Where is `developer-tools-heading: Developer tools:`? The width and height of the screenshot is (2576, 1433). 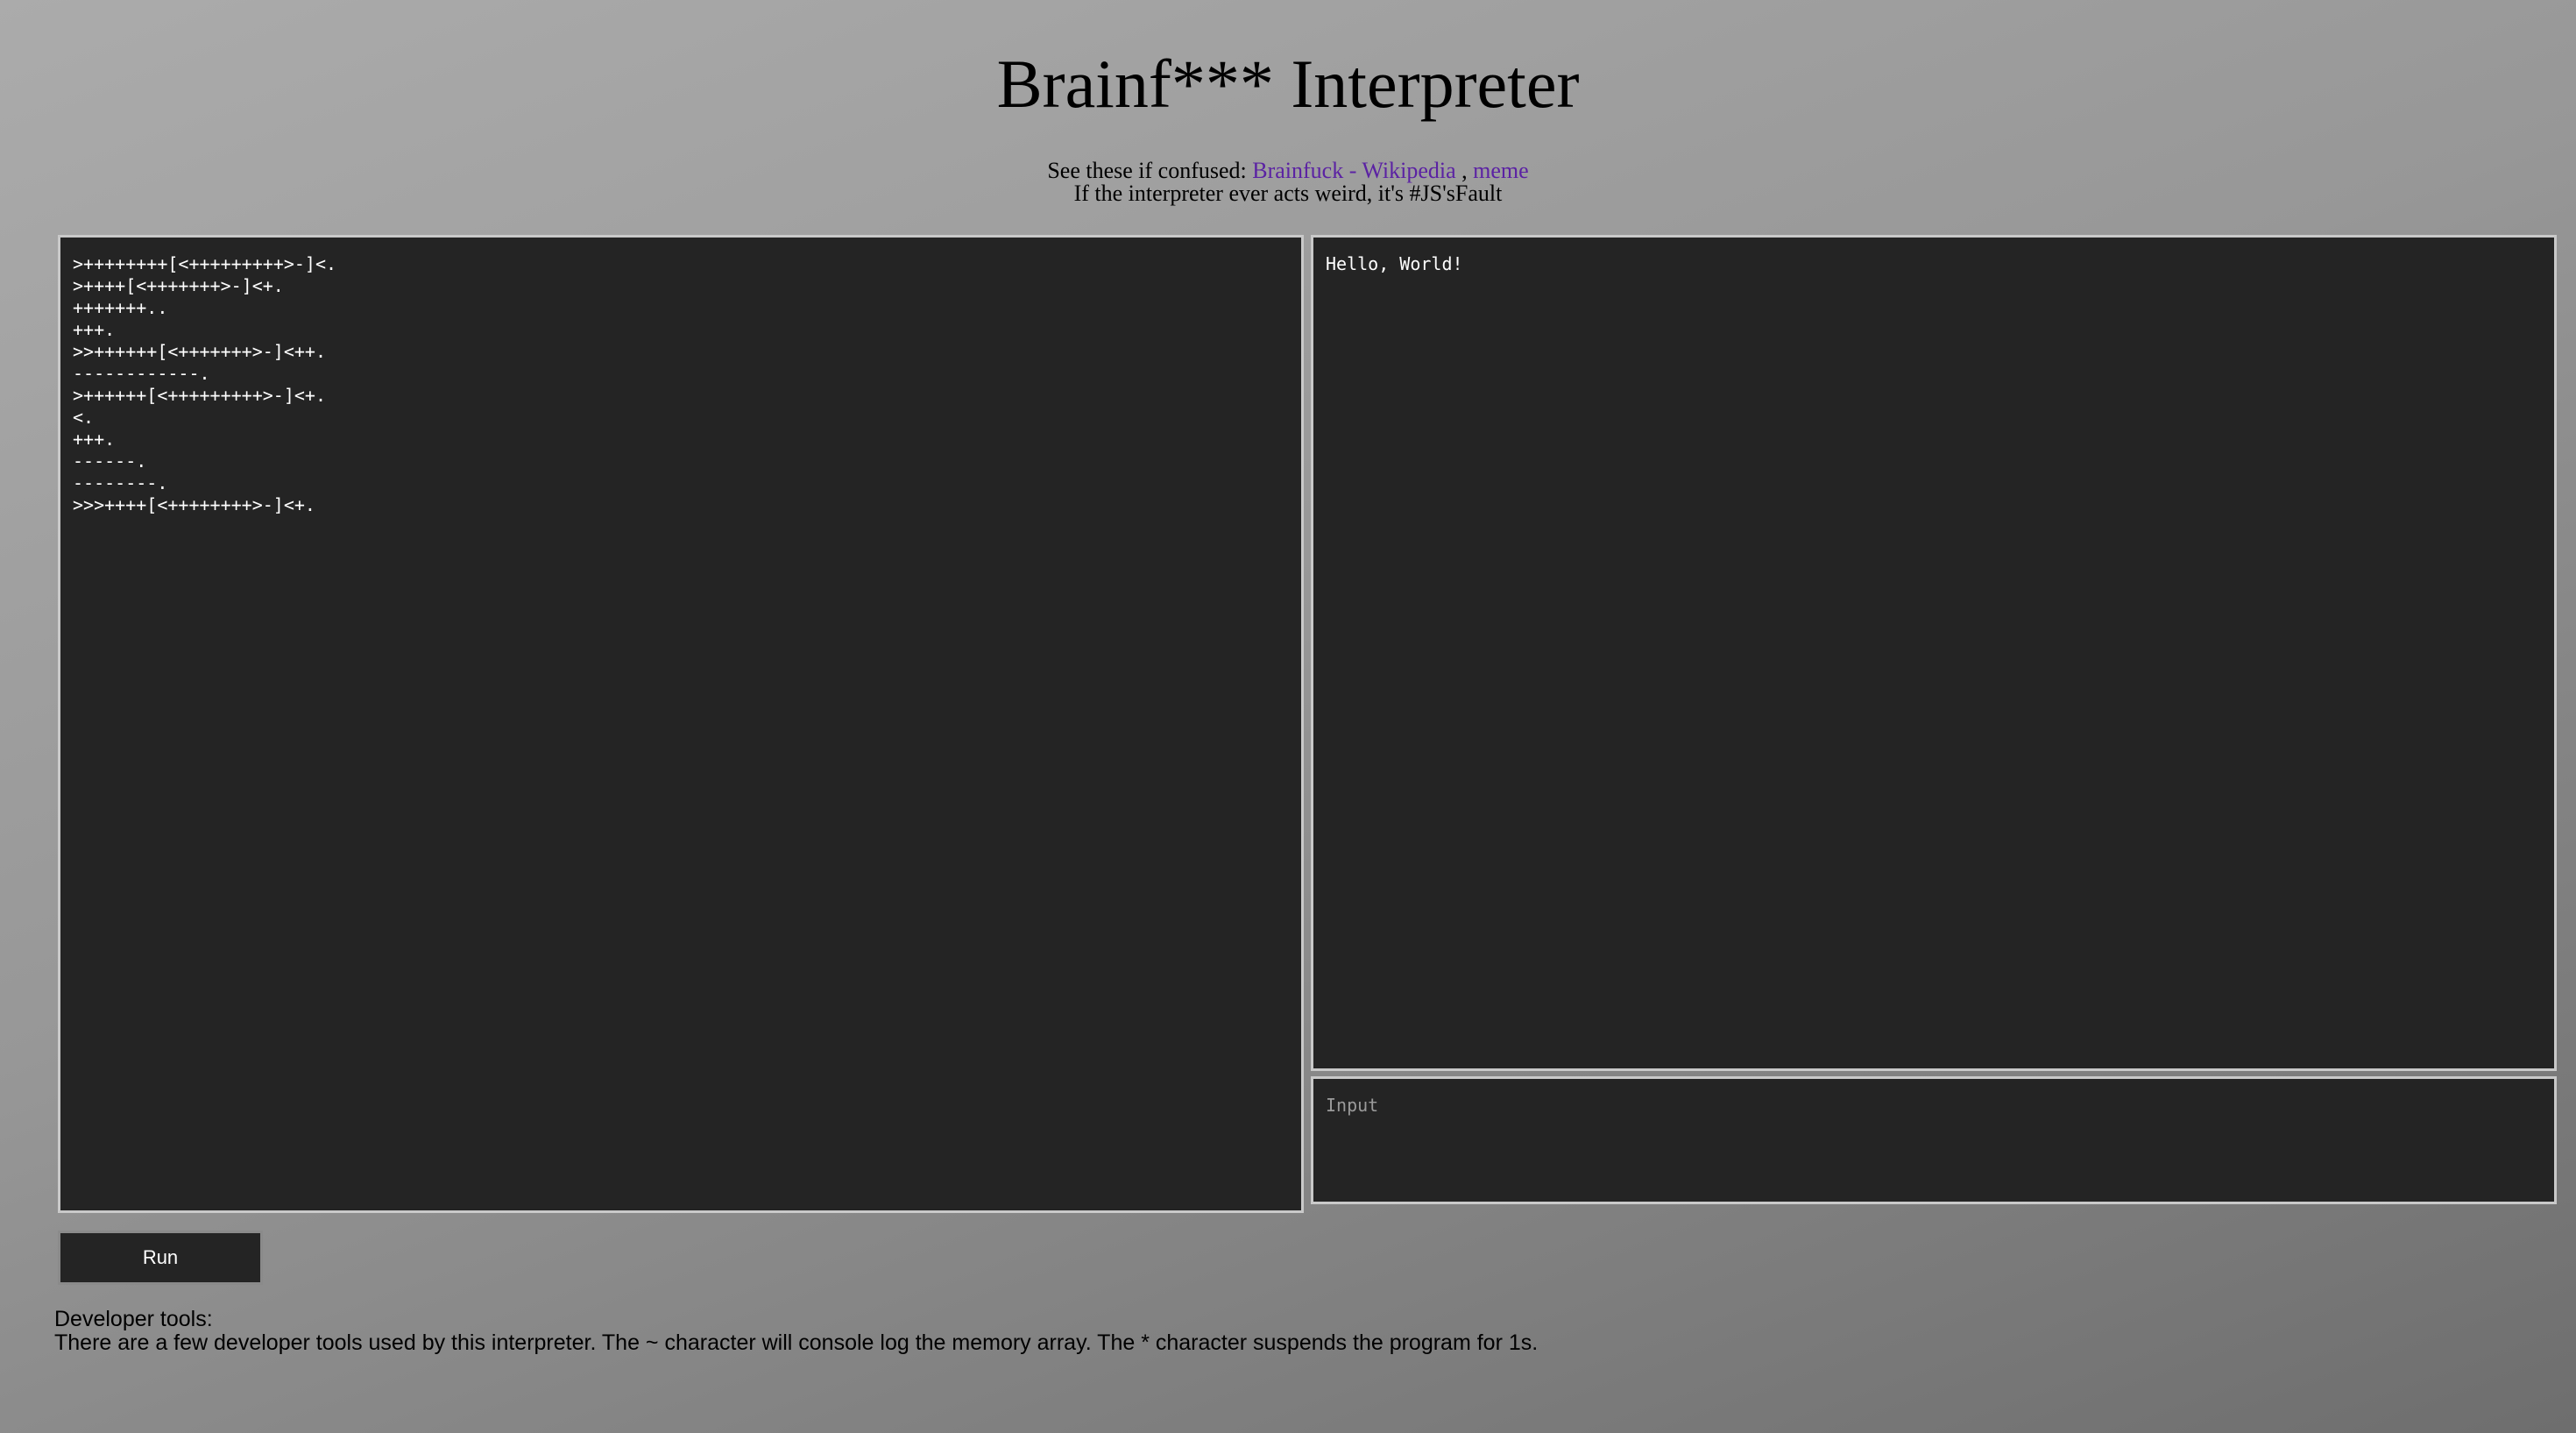 developer-tools-heading: Developer tools: is located at coordinates (133, 1319).